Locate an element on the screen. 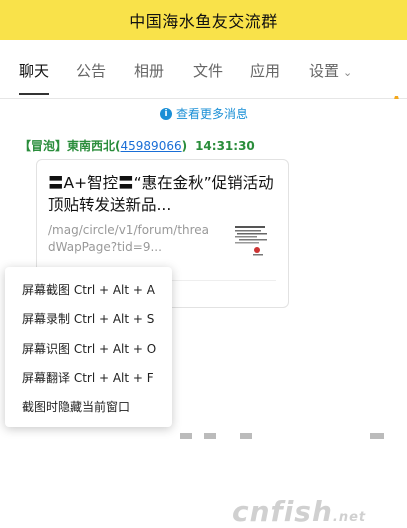 This screenshot has width=407, height=528. watermark: cnfish.net is located at coordinates (299, 511).